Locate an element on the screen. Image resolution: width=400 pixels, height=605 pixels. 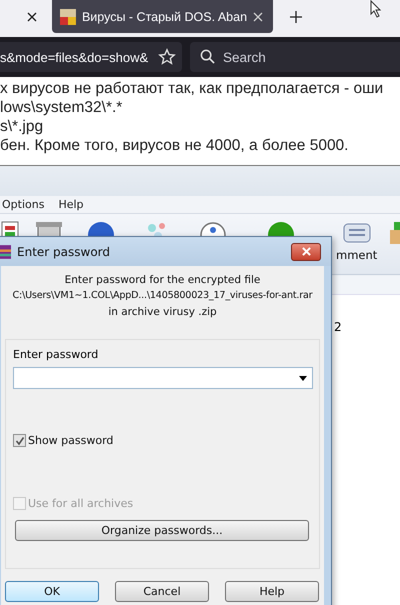
dialog-button: OK is located at coordinates (52, 591).